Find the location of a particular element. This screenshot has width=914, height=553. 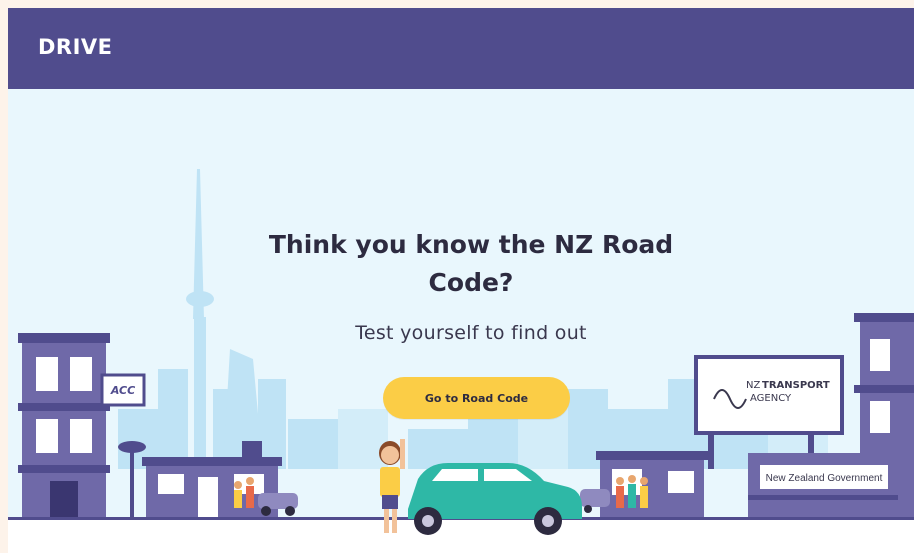

hero-subhead: Test yourself to find out is located at coordinates (471, 333).